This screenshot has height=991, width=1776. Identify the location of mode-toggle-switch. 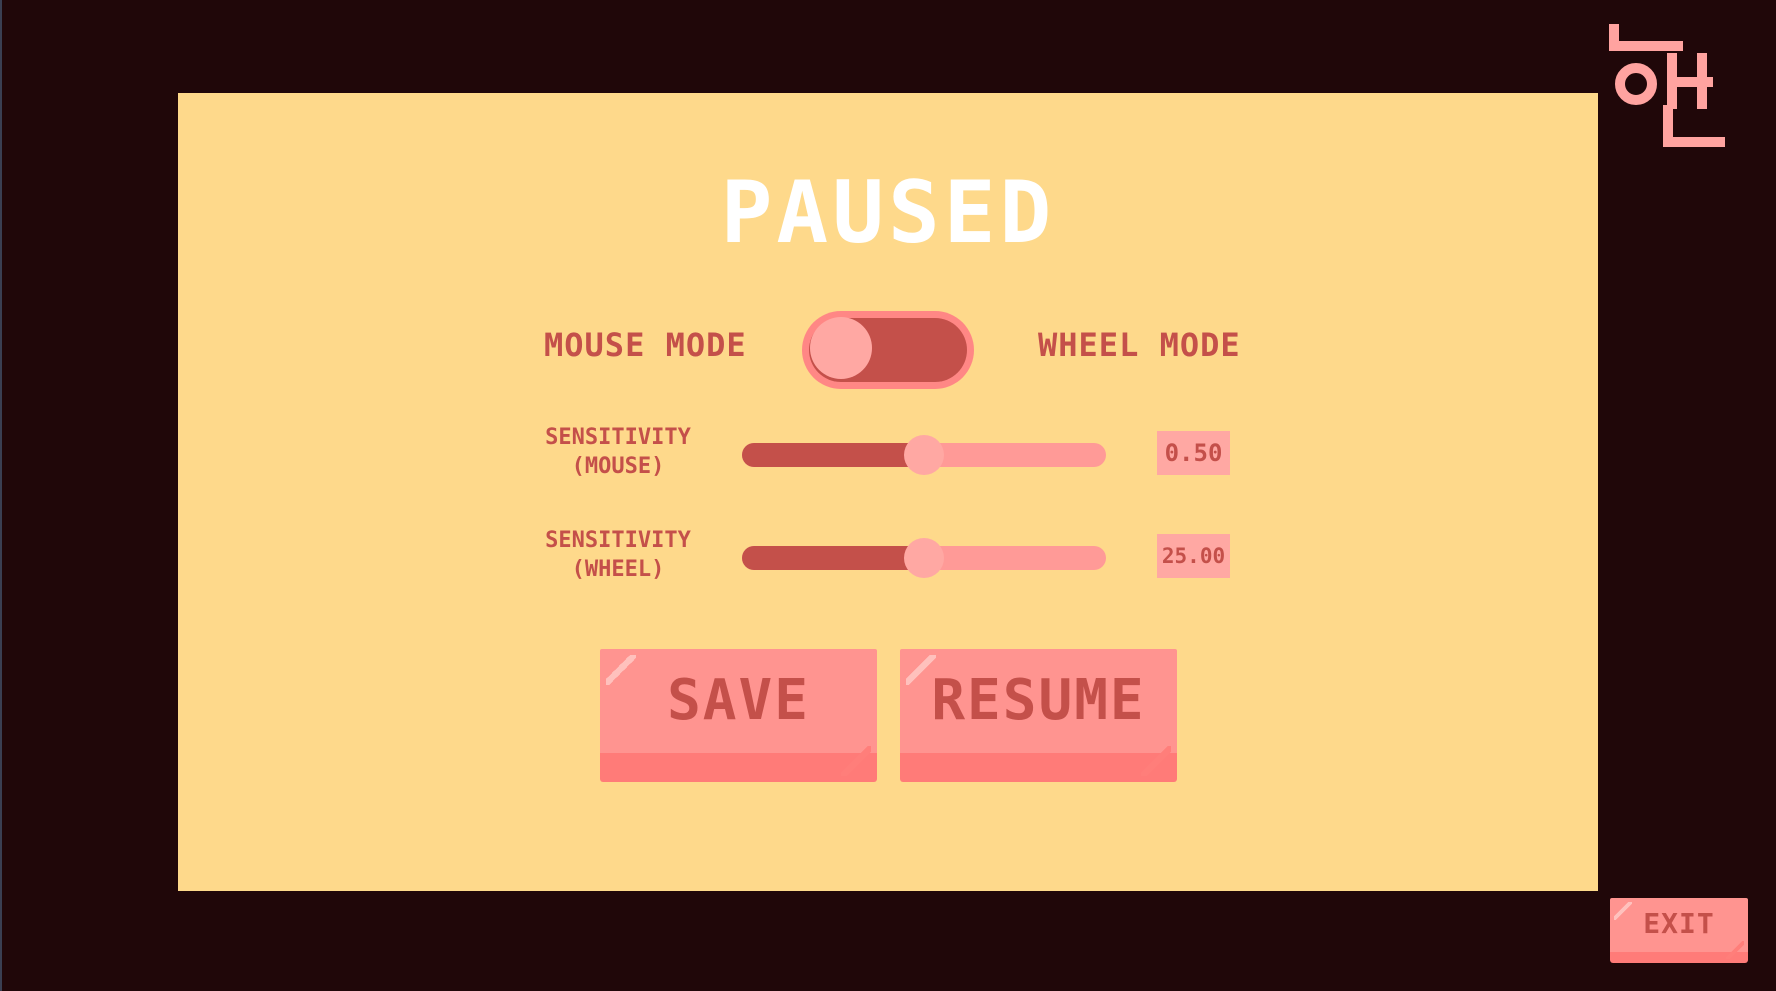
(888, 350).